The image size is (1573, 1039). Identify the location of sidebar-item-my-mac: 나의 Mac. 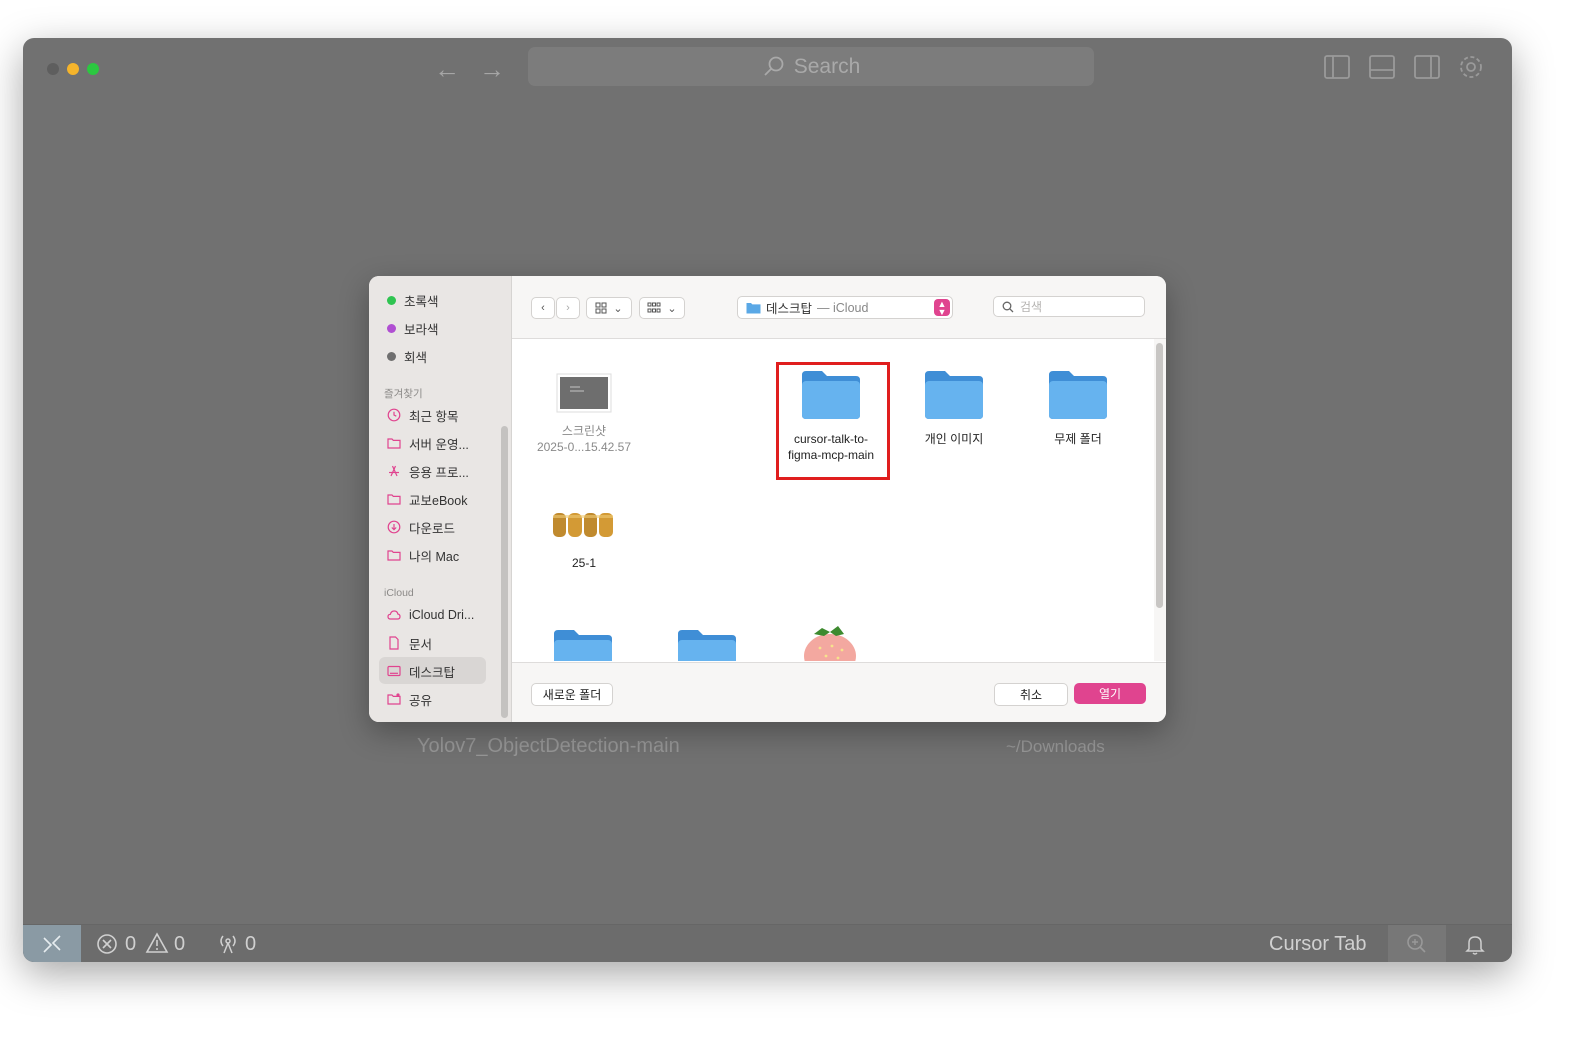
(423, 555).